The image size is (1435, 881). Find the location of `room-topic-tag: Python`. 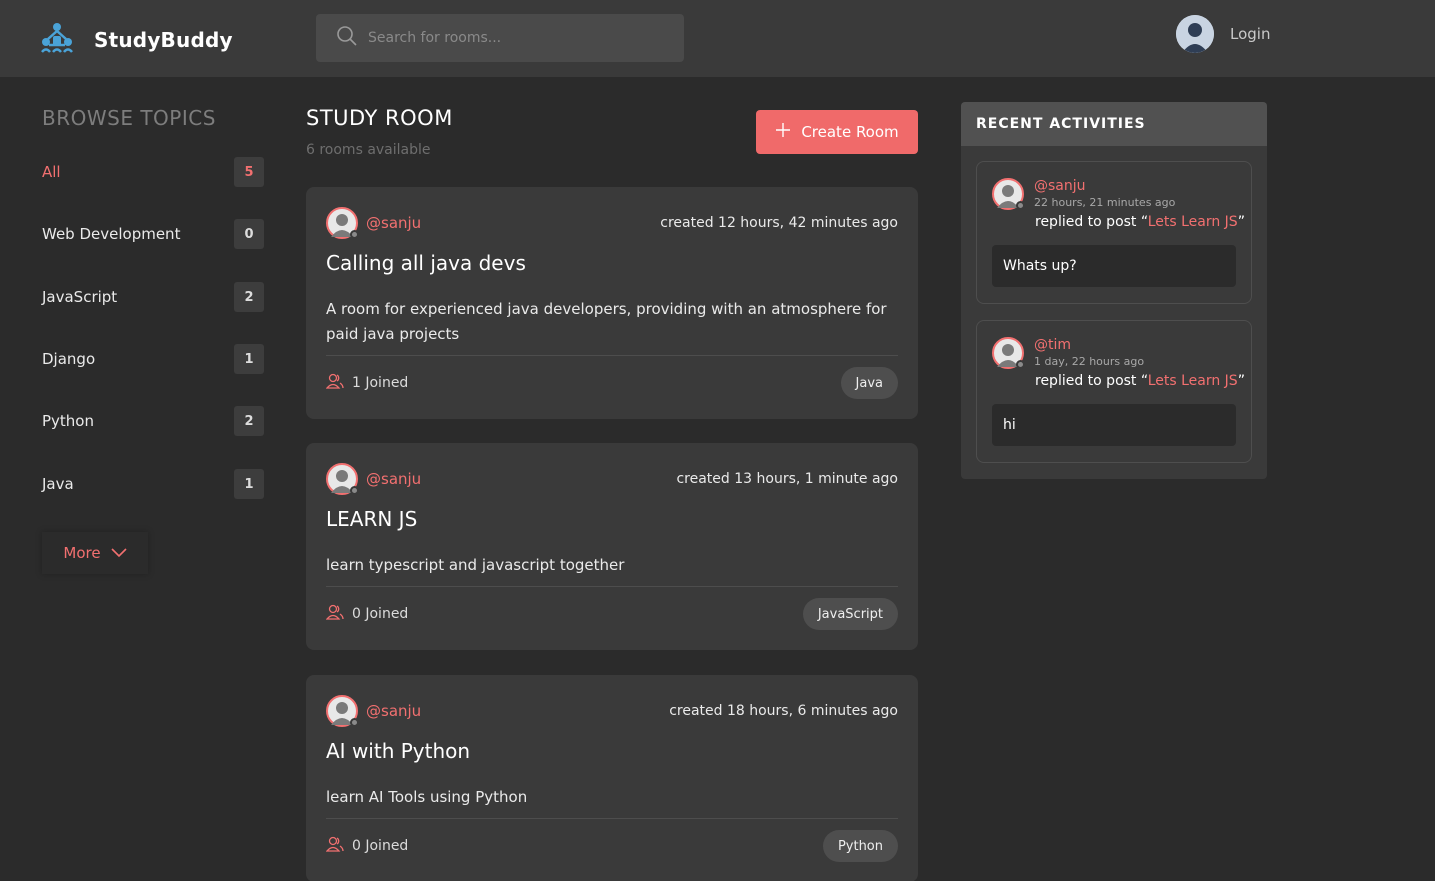

room-topic-tag: Python is located at coordinates (860, 846).